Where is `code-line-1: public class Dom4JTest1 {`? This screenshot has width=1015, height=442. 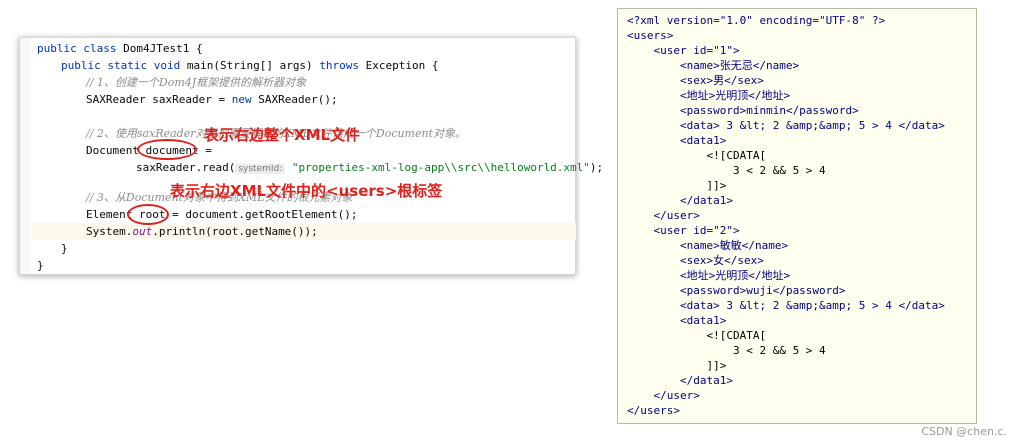
code-line-1: public class Dom4JTest1 { is located at coordinates (120, 48).